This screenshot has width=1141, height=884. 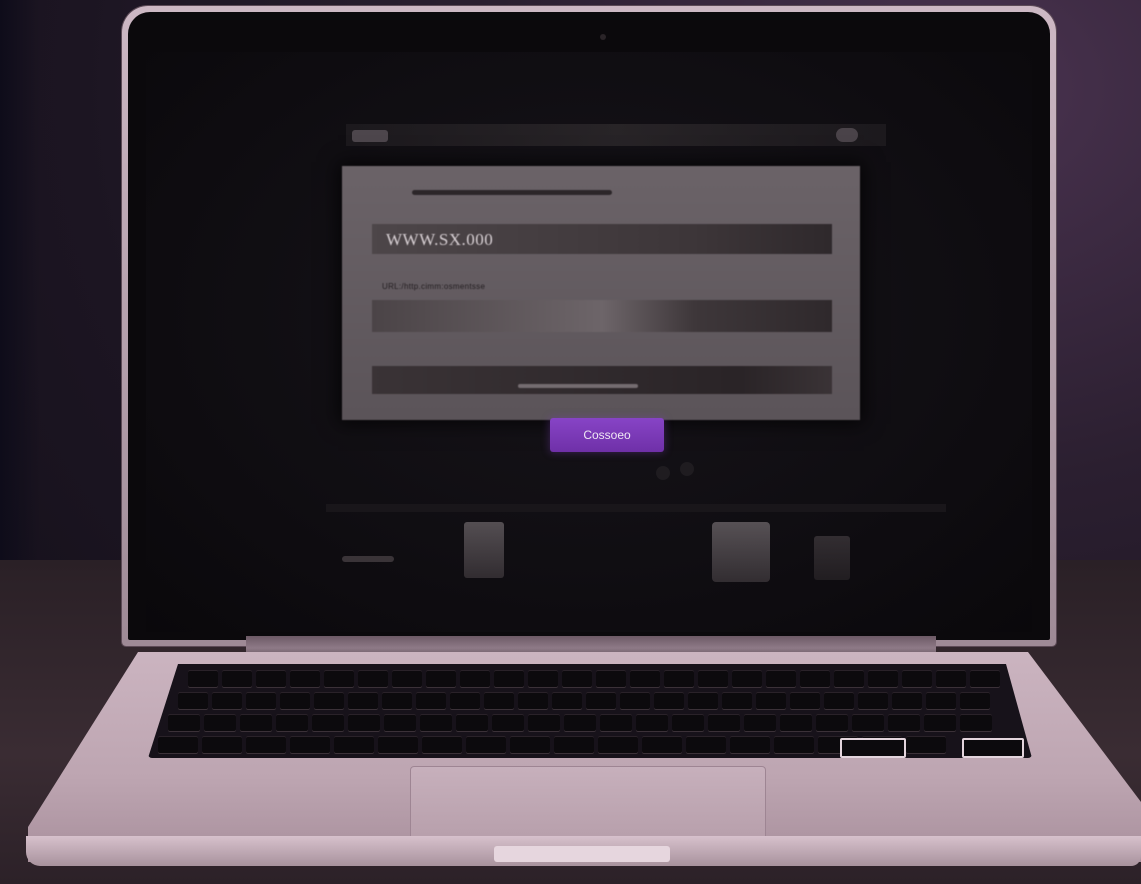 I want to click on menu-app-icon, so click(x=370, y=136).